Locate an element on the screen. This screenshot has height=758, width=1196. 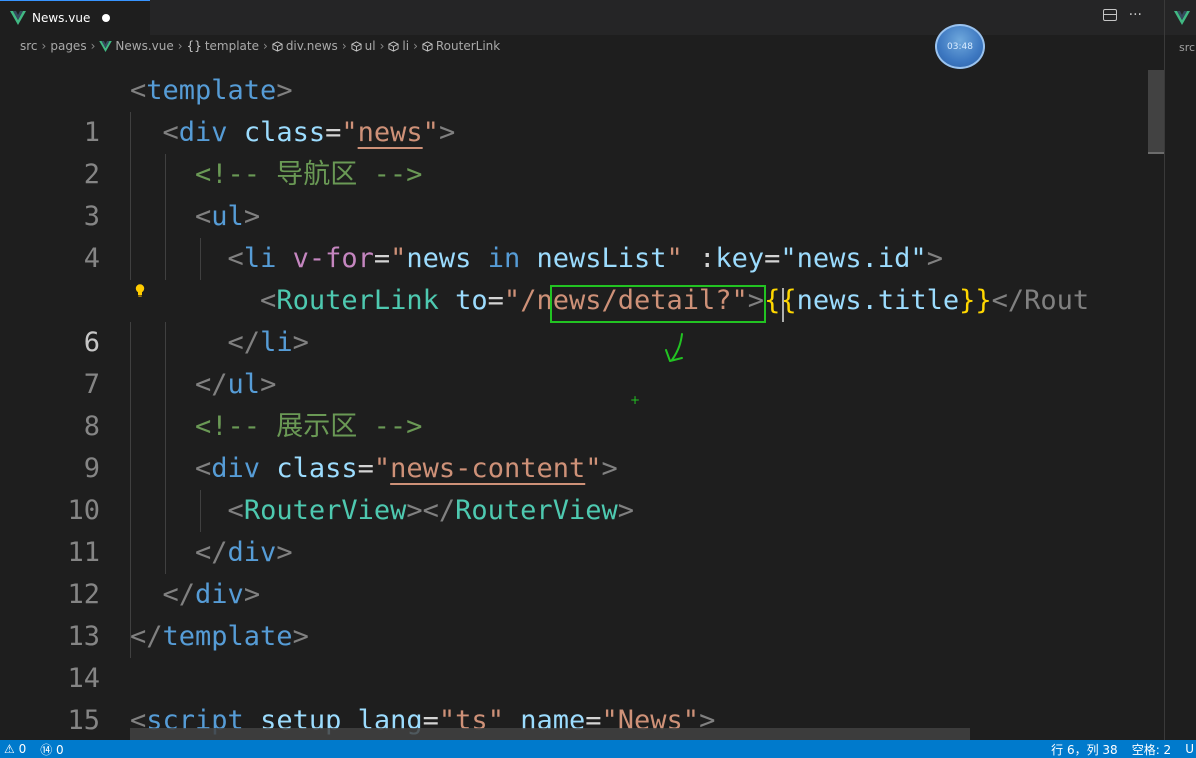
code-line: 4 <ul> is located at coordinates (582, 235).